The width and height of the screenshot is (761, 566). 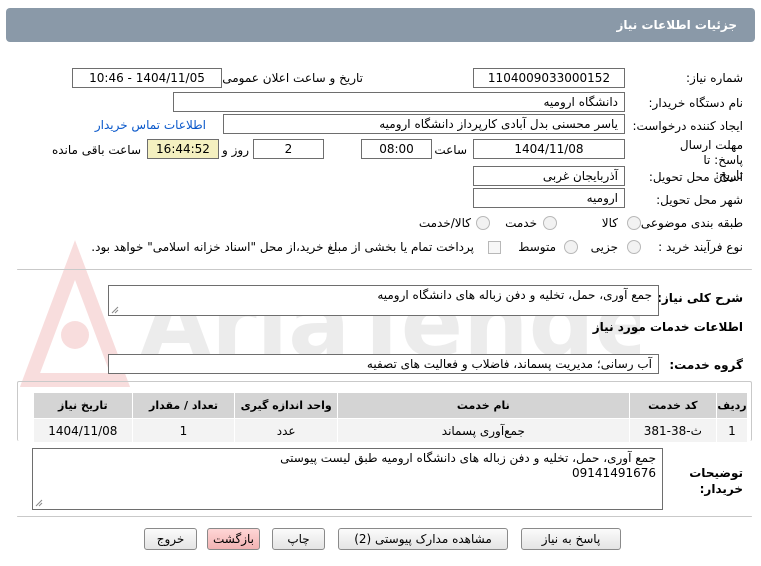 What do you see at coordinates (687, 126) in the screenshot?
I see `creator-label: ایجاد کننده درخواست:` at bounding box center [687, 126].